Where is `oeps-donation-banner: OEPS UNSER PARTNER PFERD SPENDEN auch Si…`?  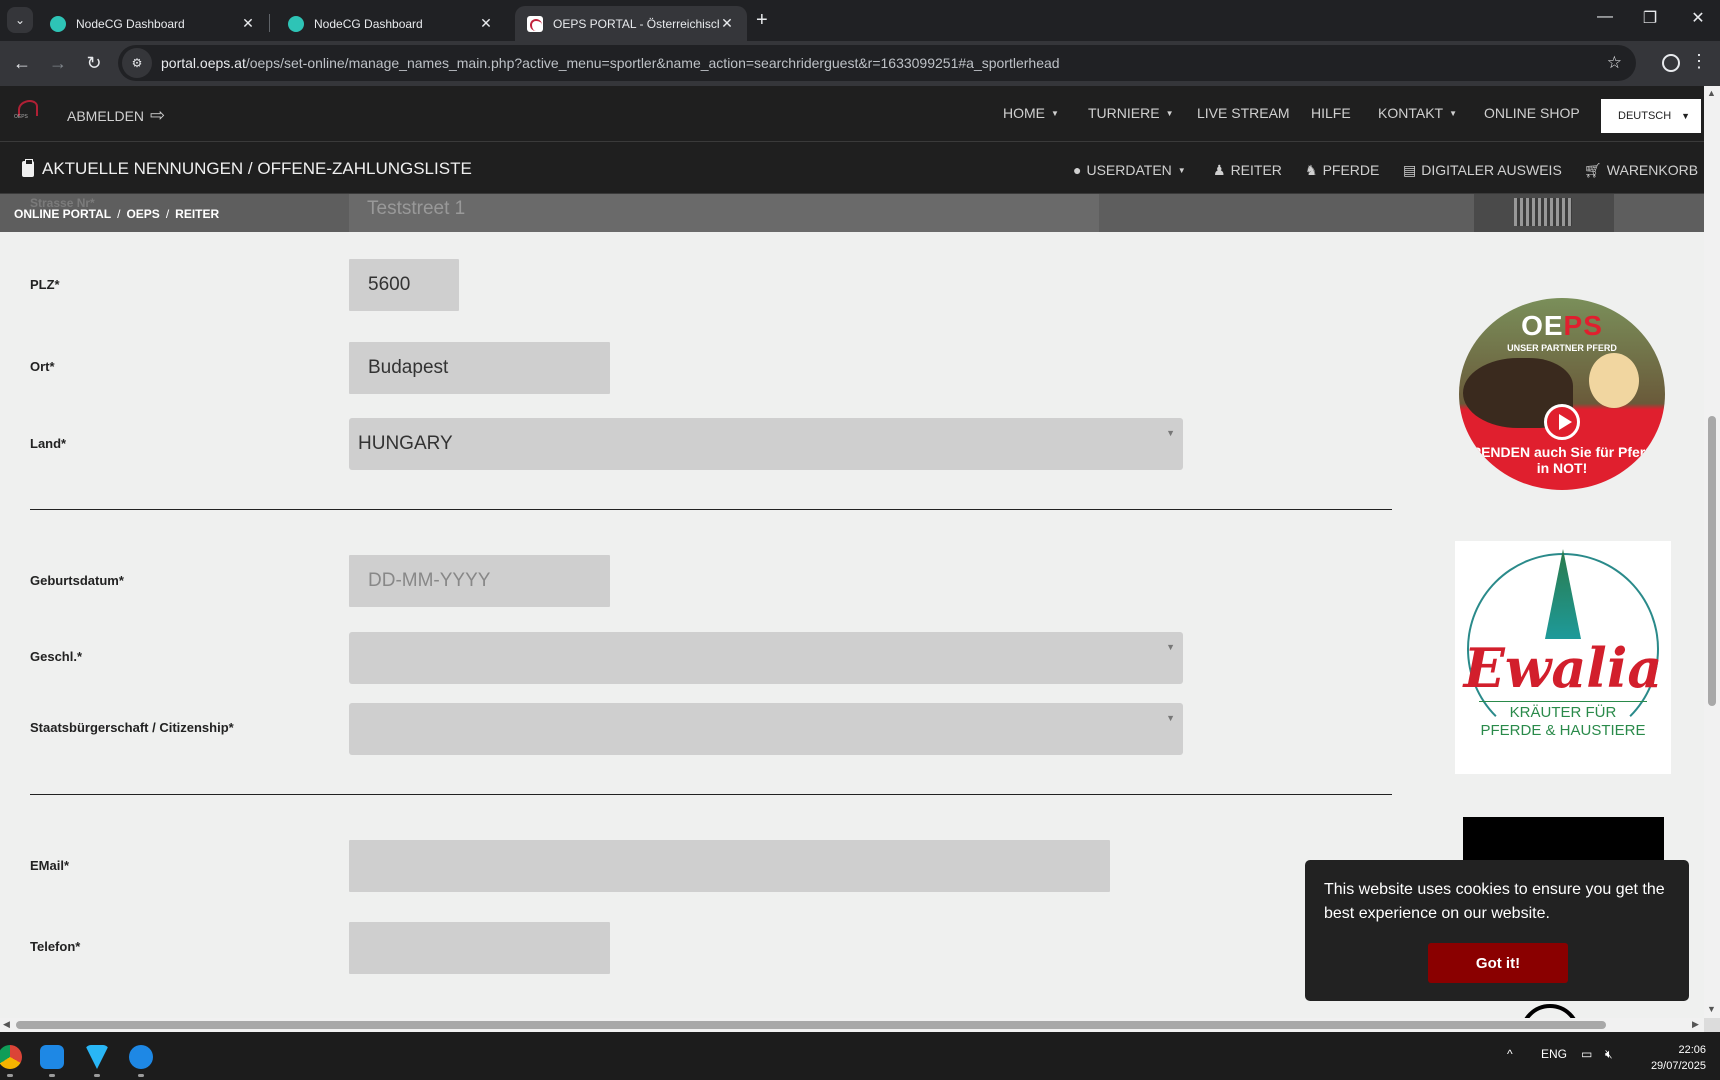 oeps-donation-banner: OEPS UNSER PARTNER PFERD SPENDEN auch Si… is located at coordinates (1562, 394).